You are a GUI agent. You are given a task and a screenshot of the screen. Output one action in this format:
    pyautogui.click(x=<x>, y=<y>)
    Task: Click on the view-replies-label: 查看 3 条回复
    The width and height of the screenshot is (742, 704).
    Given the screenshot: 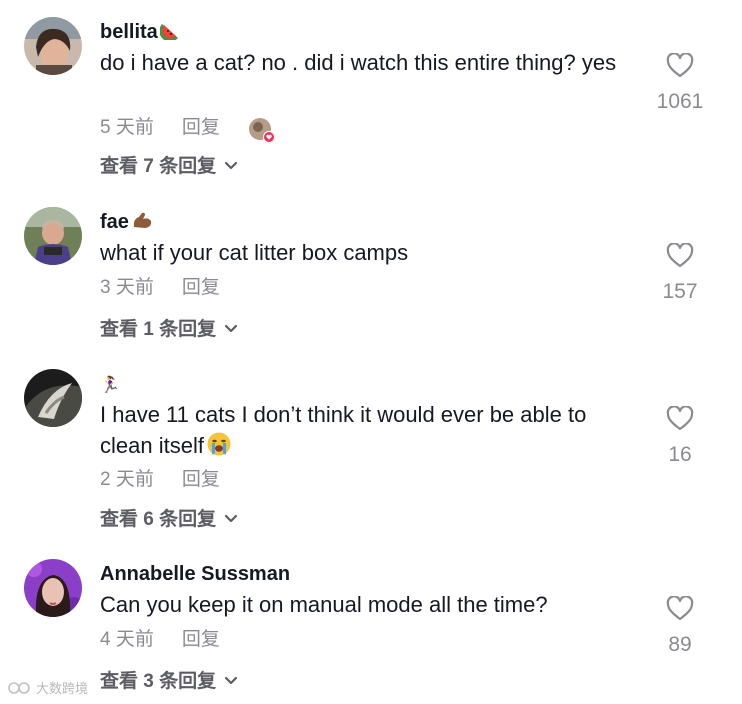 What is the action you would take?
    pyautogui.click(x=158, y=681)
    